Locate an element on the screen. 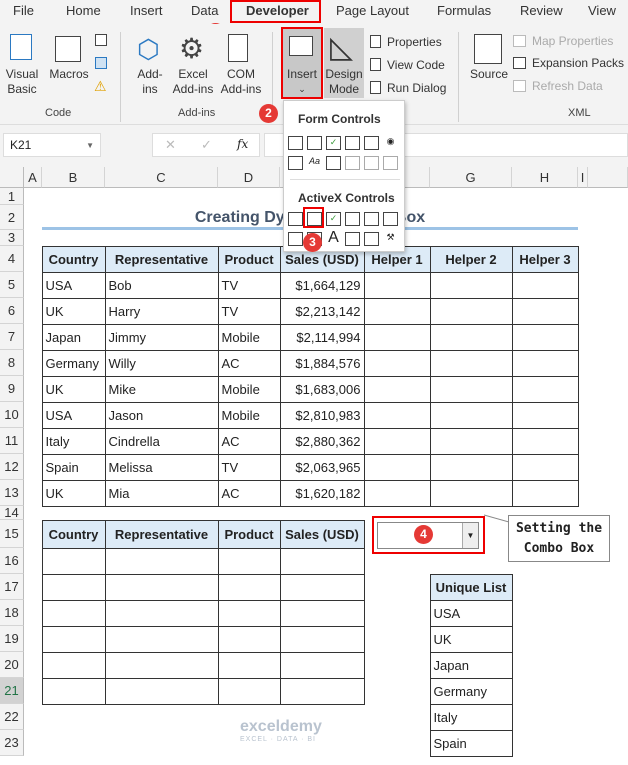  form-combo-drop-down-edit-icon is located at coordinates (390, 163).